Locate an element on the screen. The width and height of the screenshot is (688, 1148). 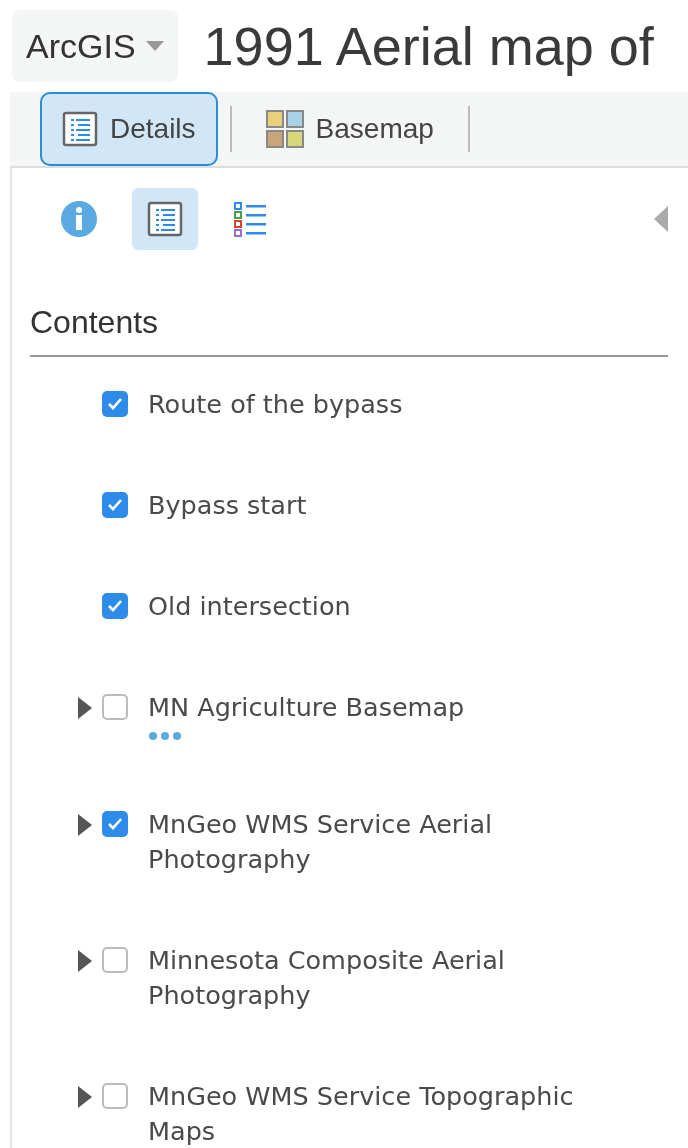
basemap-icon is located at coordinates (284, 129).